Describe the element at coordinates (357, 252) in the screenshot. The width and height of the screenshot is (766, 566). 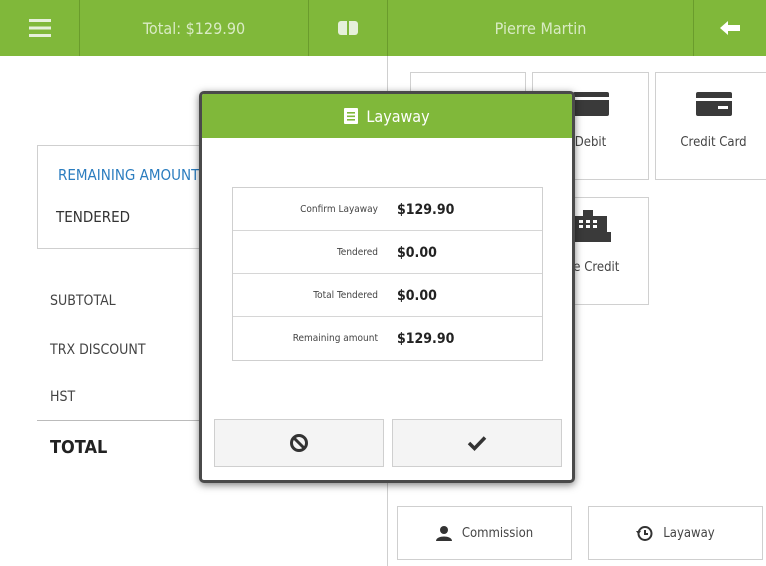
I see `row-label: Tendered` at that location.